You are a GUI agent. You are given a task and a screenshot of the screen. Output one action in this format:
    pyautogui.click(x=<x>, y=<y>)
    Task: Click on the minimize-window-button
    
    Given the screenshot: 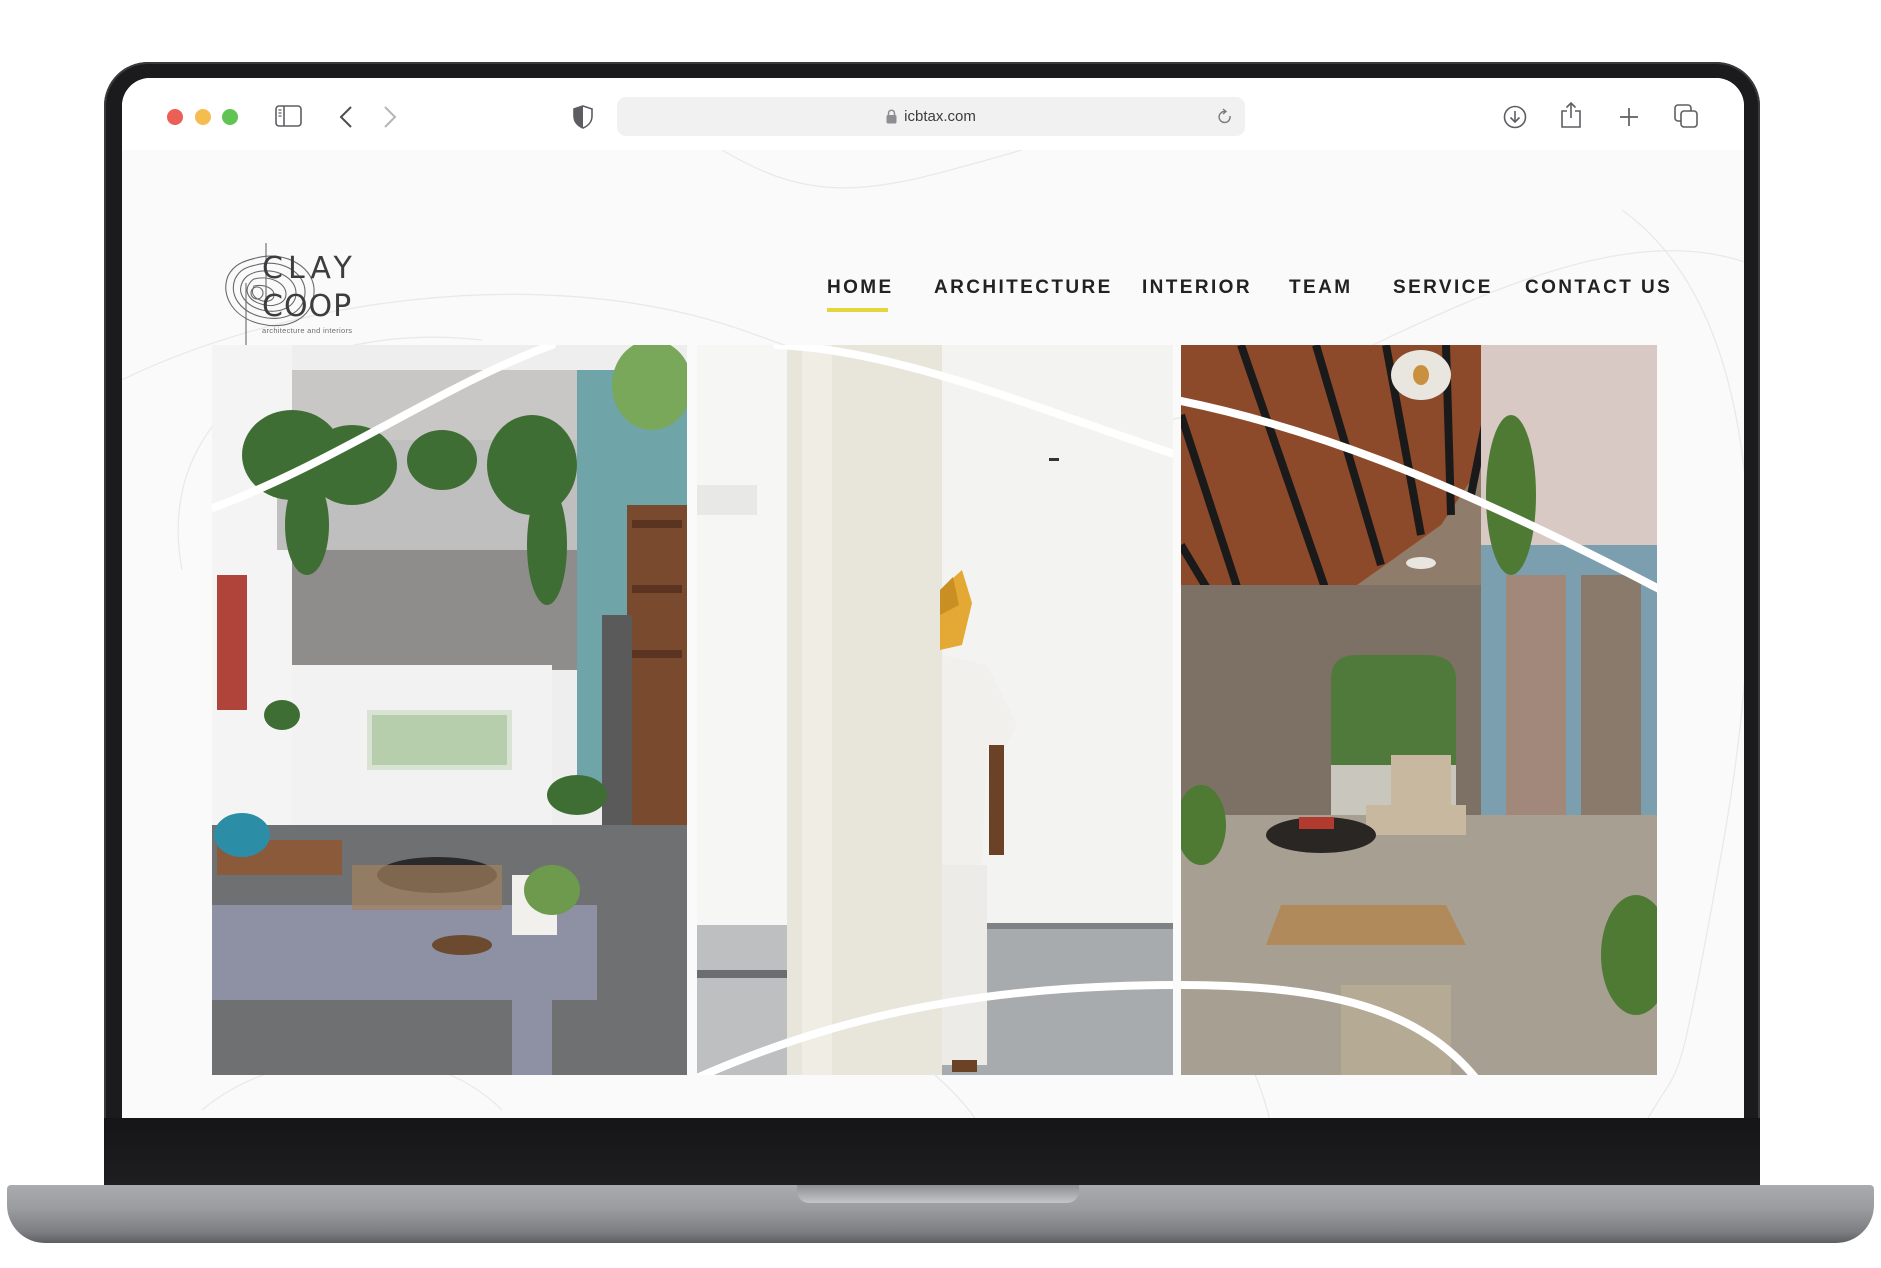 What is the action you would take?
    pyautogui.click(x=203, y=117)
    